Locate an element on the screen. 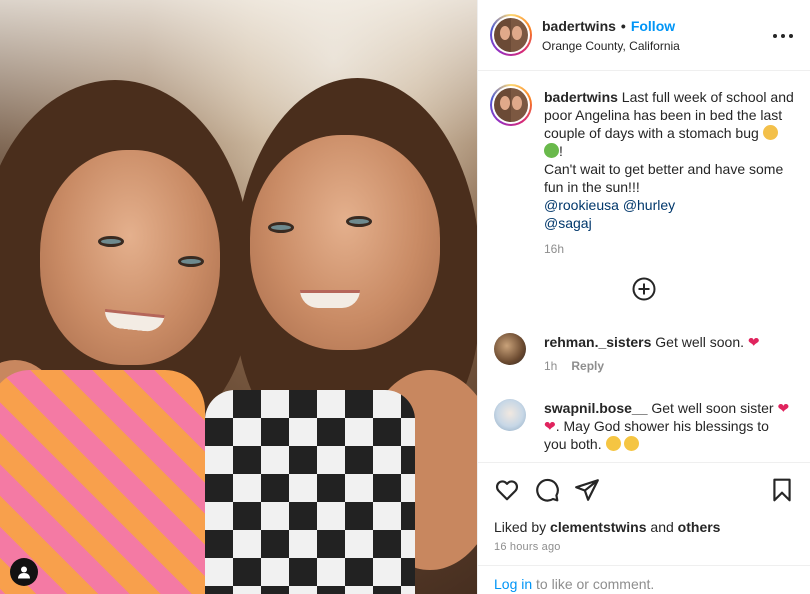  likes-summary: Liked by clementstwins and others is located at coordinates (607, 527).